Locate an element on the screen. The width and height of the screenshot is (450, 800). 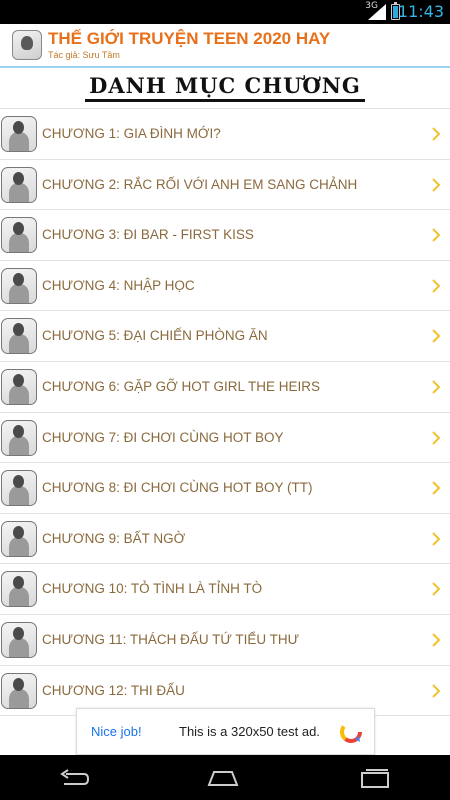
chapter-label: CHƯƠNG 10: TỎ TÌNH LÀ TỈNH TÒ is located at coordinates (152, 589).